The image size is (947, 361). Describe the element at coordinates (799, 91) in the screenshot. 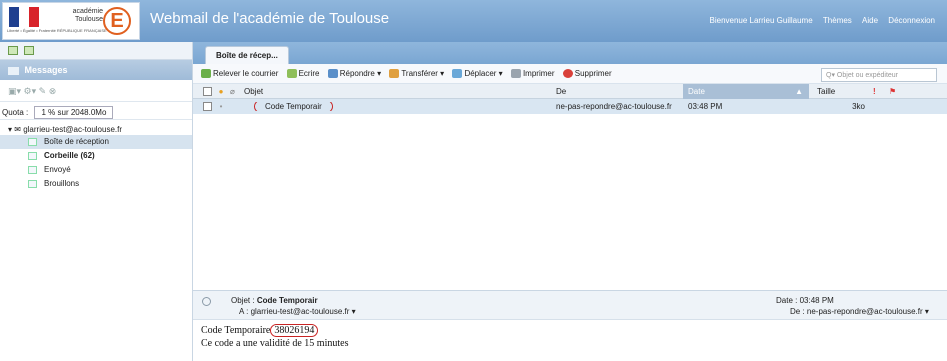

I see `sort-asc-icon: ▲` at that location.